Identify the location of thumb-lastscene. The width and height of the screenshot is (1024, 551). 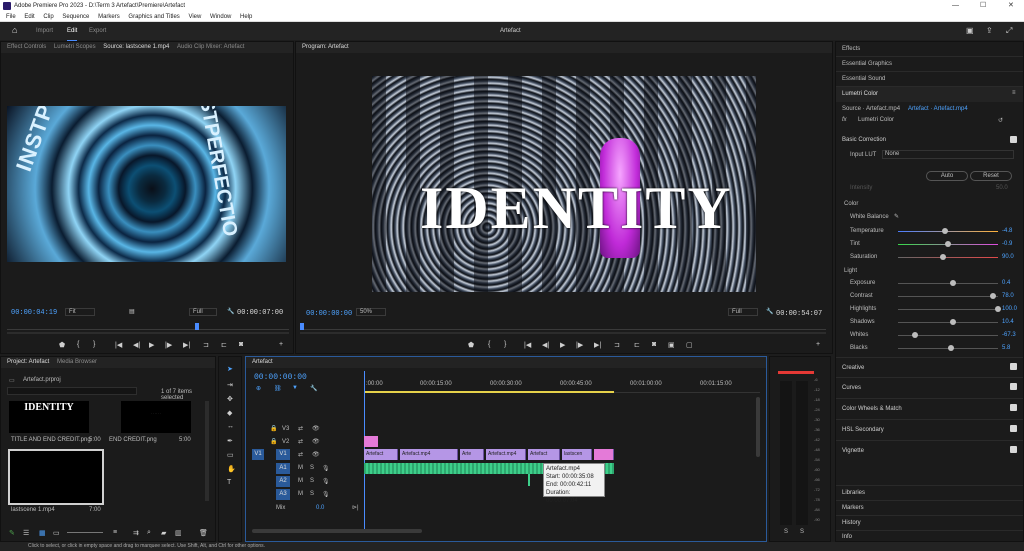
(56, 477).